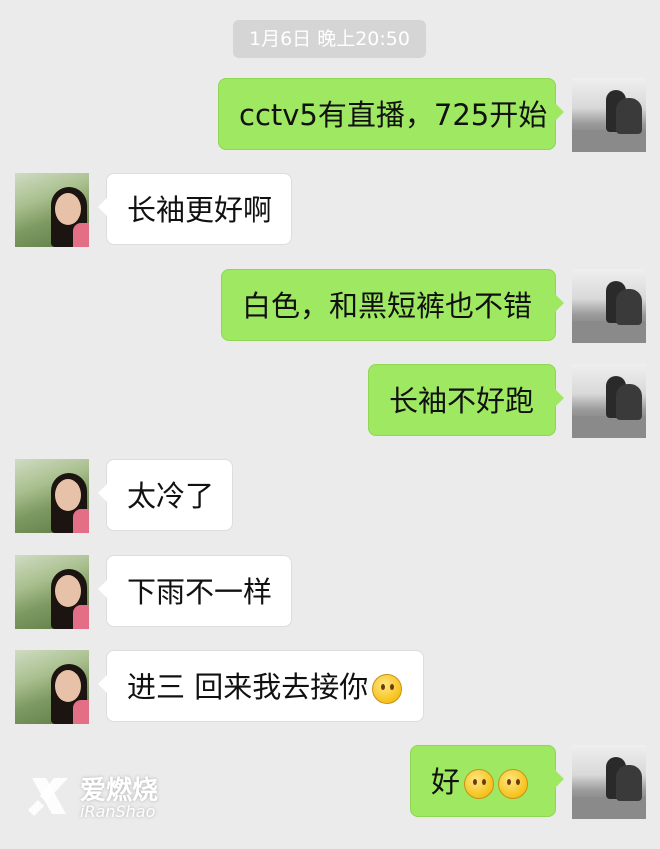 This screenshot has width=660, height=849. I want to click on watermark-name-en: iRanShao, so click(118, 811).